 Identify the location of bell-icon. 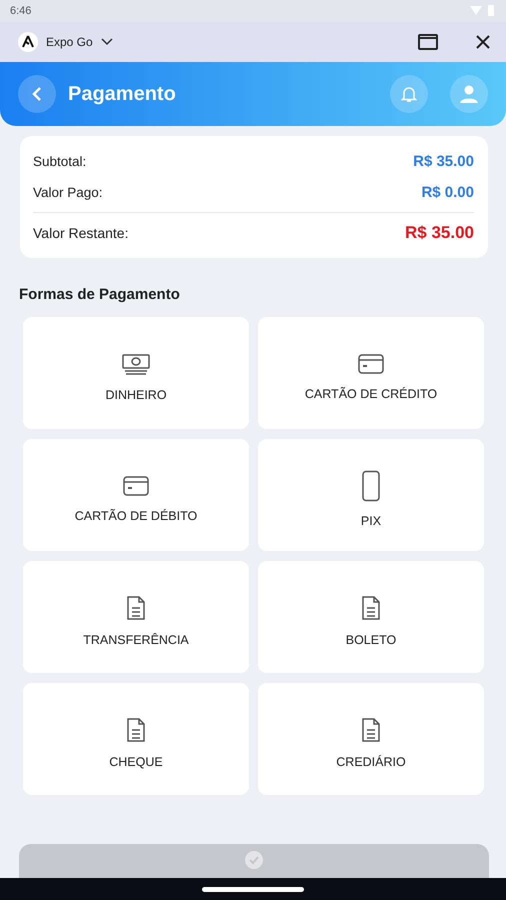
(409, 94).